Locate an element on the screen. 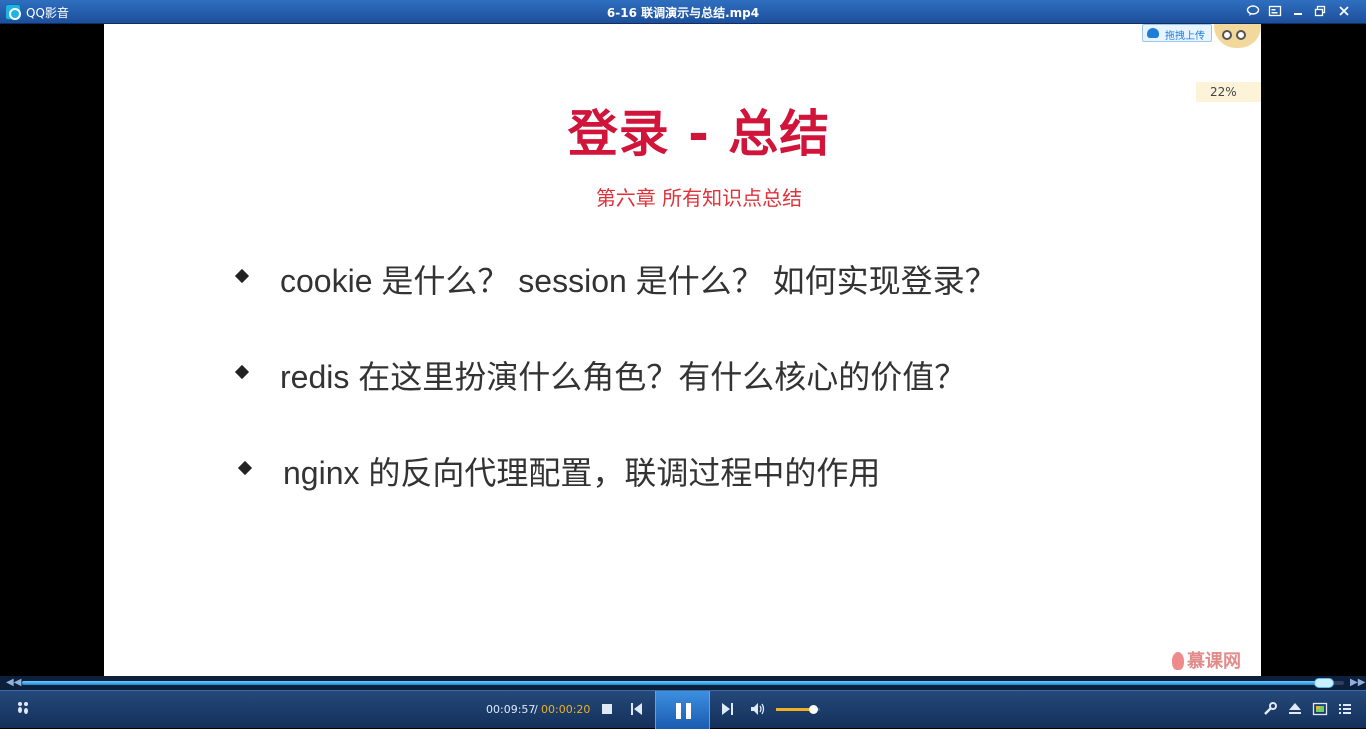 This screenshot has width=1366, height=729. cloud-icon is located at coordinates (1153, 33).